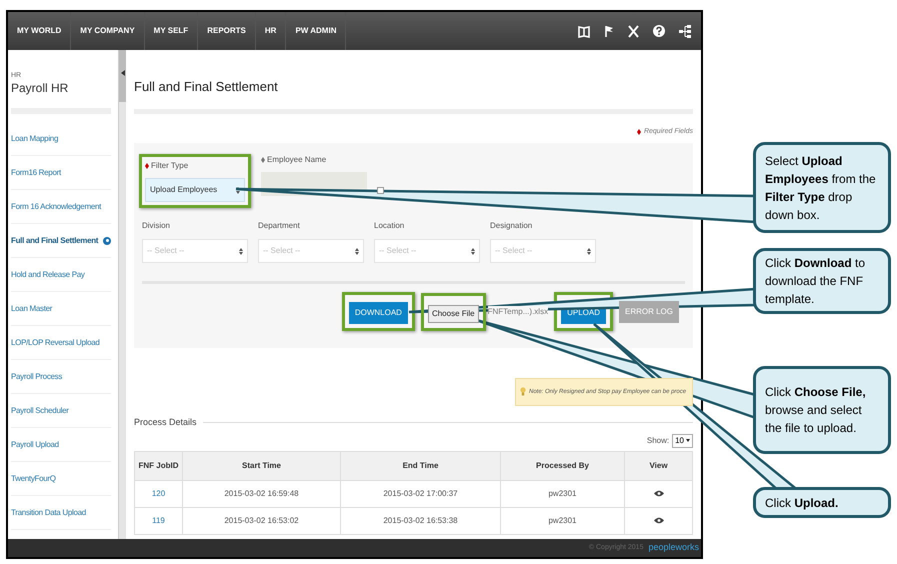  What do you see at coordinates (171, 31) in the screenshot?
I see `nav-link: MY SELF` at bounding box center [171, 31].